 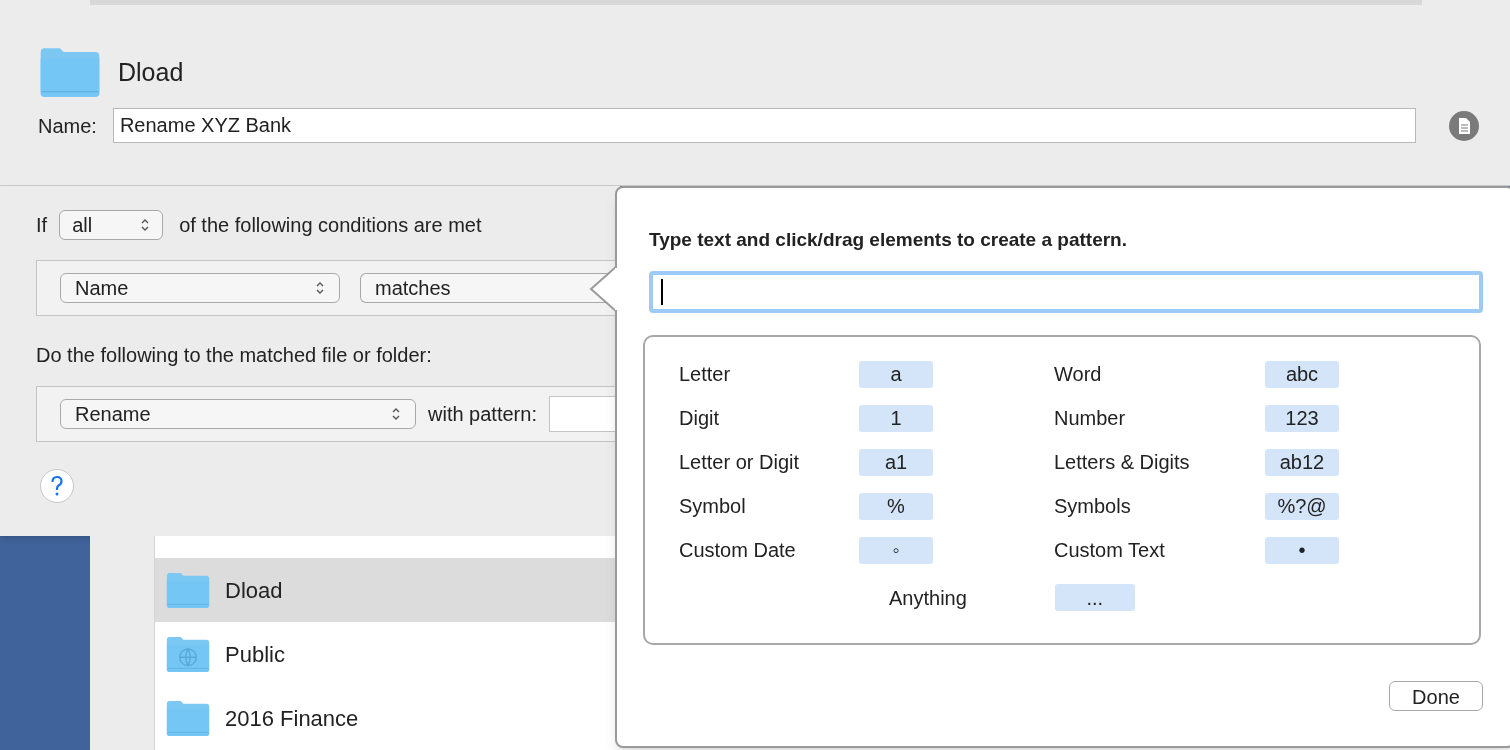 I want to click on element-token: a1, so click(x=896, y=462).